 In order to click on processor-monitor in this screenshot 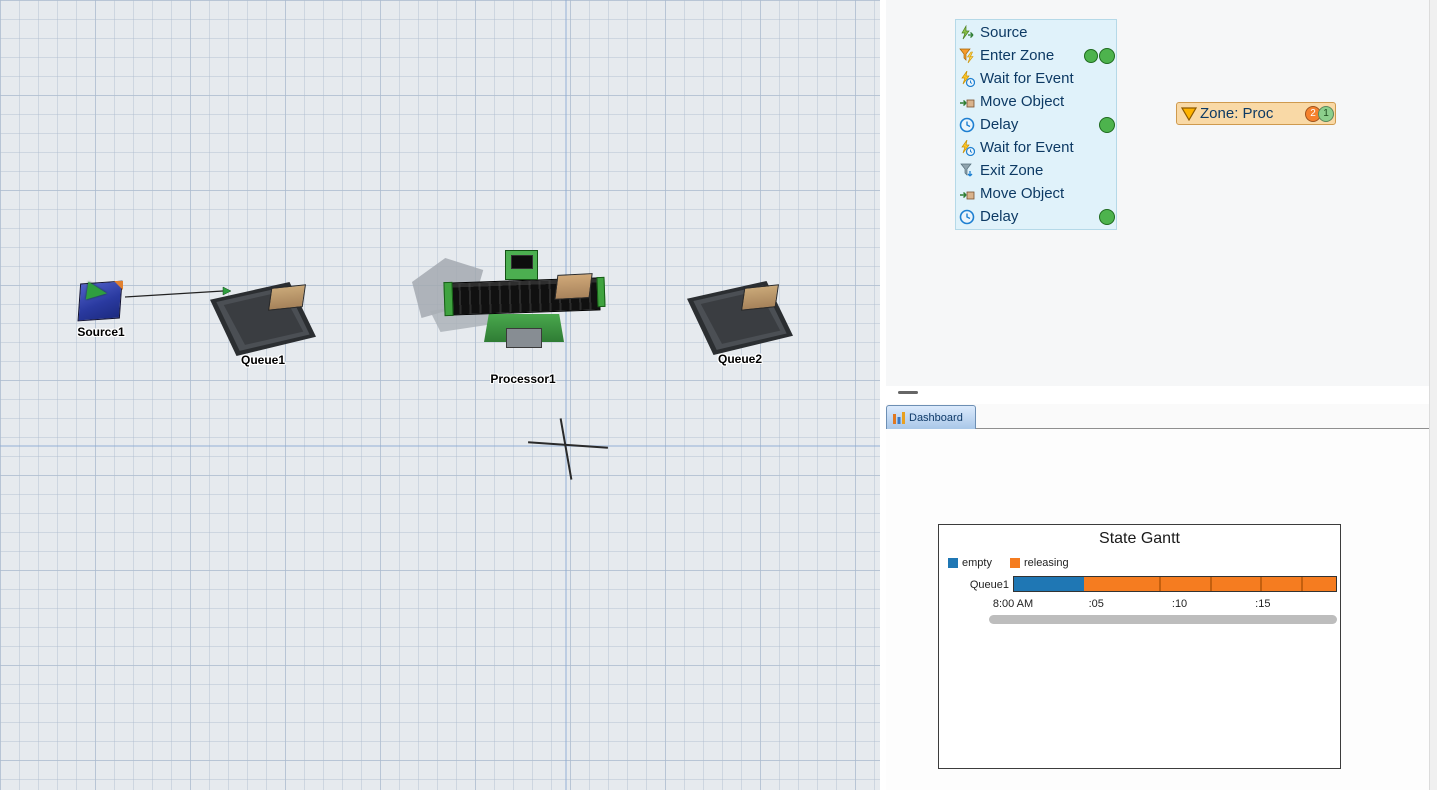, I will do `click(521, 265)`.